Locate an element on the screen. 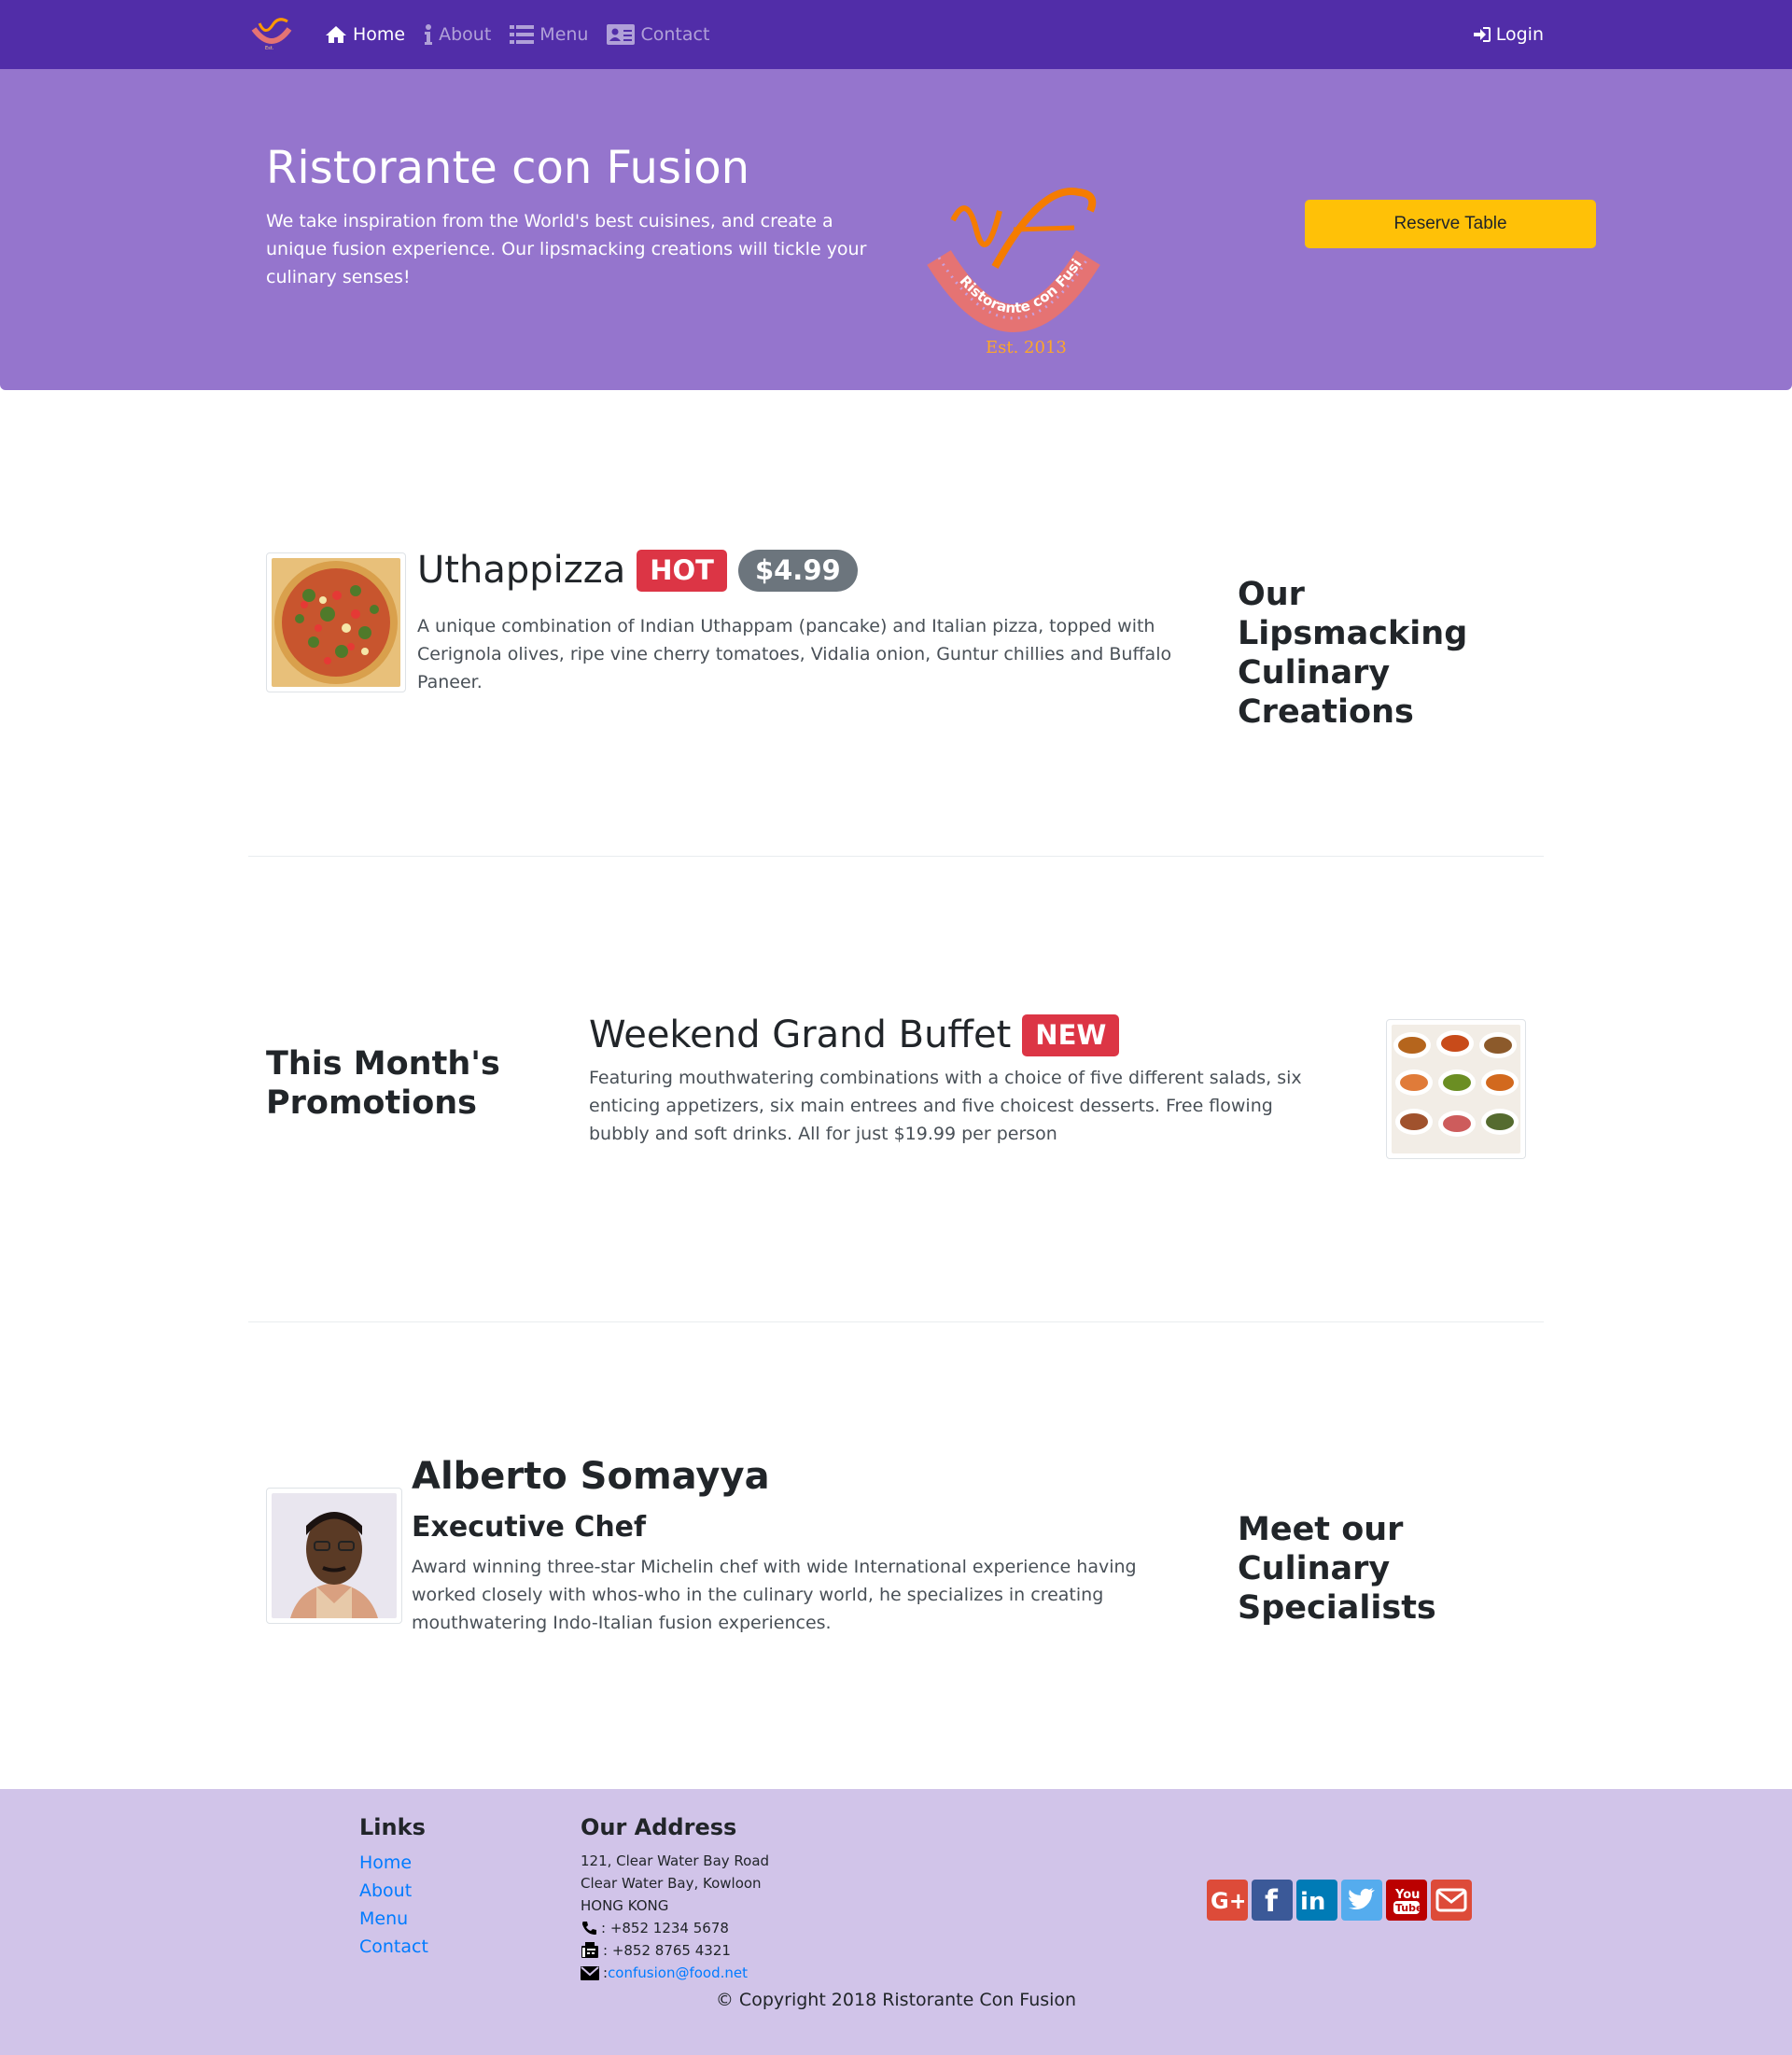 Image resolution: width=1792 pixels, height=2055 pixels. buffet-photo is located at coordinates (1456, 1089).